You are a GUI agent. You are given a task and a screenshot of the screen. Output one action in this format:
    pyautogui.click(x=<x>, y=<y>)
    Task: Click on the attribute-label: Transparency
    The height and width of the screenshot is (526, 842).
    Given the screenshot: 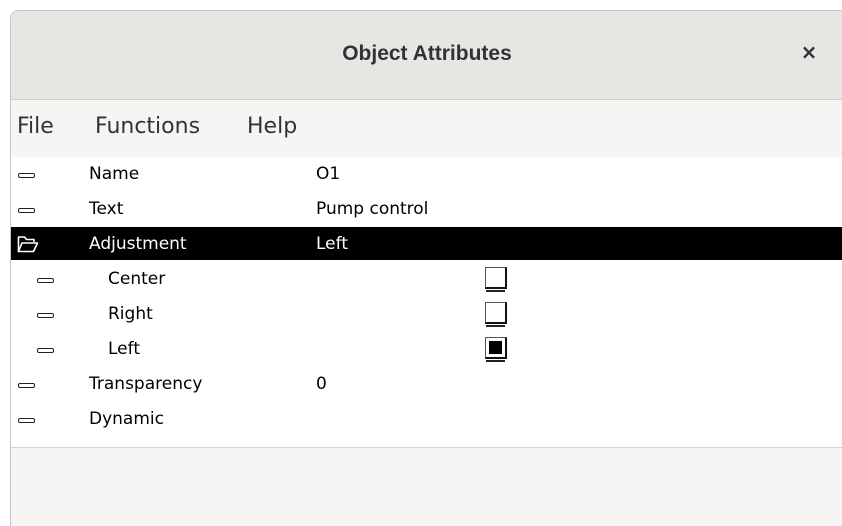 What is the action you would take?
    pyautogui.click(x=146, y=384)
    